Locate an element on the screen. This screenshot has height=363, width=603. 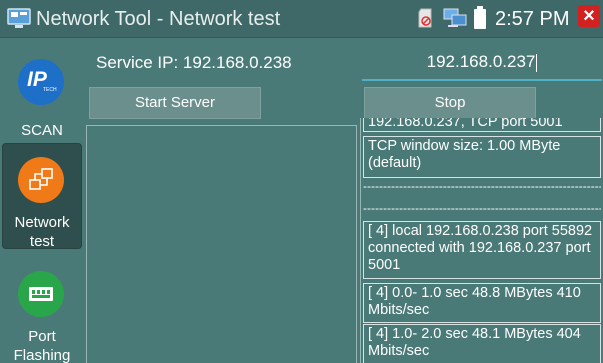
sd-card-icon is located at coordinates (425, 18).